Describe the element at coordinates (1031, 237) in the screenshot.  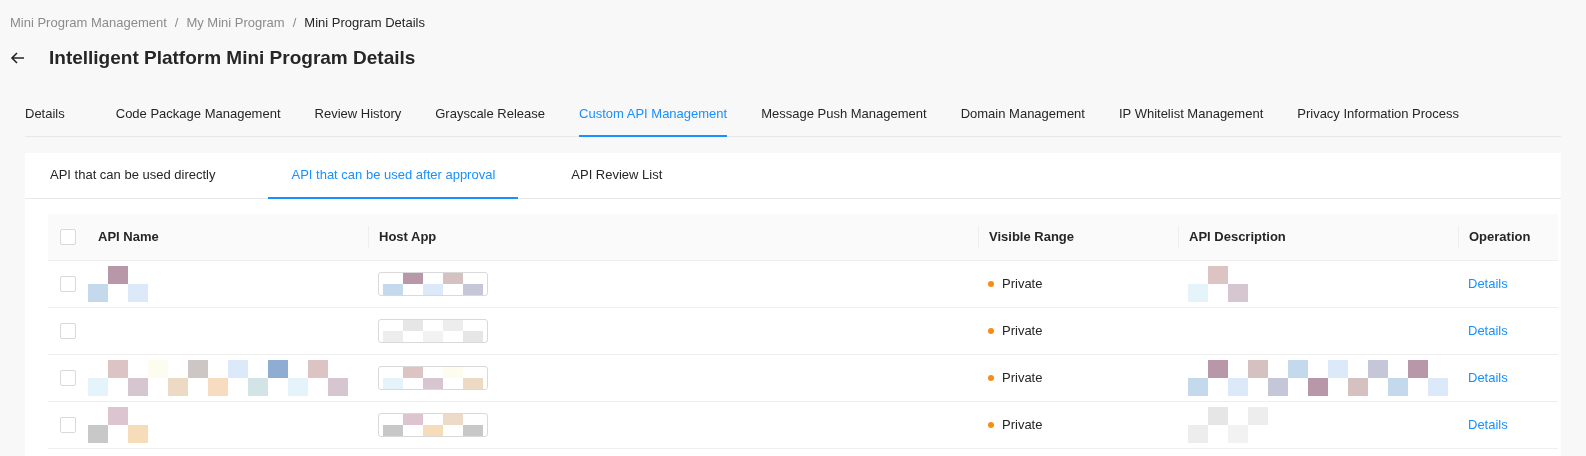
I see `column-header: Visible Range` at that location.